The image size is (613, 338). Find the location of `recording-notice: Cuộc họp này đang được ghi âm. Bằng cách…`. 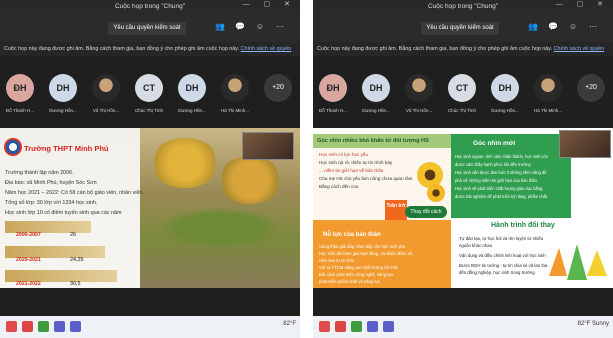

recording-notice: Cuộc họp này đang được ghi âm. Bằng cách… is located at coordinates (150, 49).